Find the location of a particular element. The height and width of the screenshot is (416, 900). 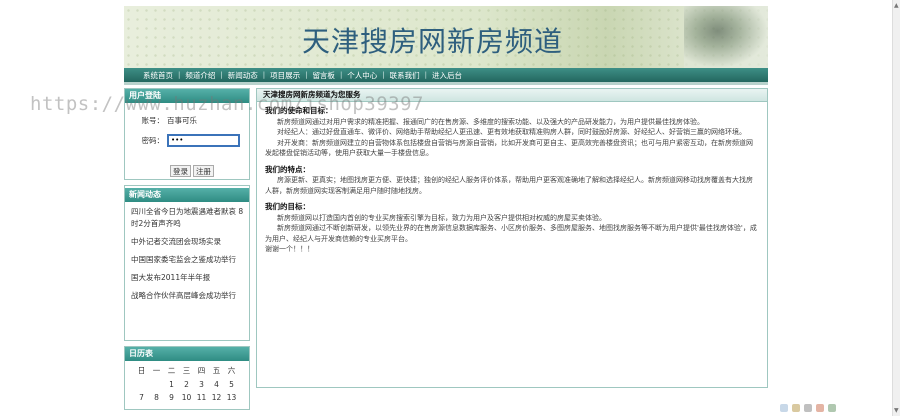

news-item: 四川全省今日为地震遇难者默哀 8时2分首声齐鸣 is located at coordinates (187, 218).